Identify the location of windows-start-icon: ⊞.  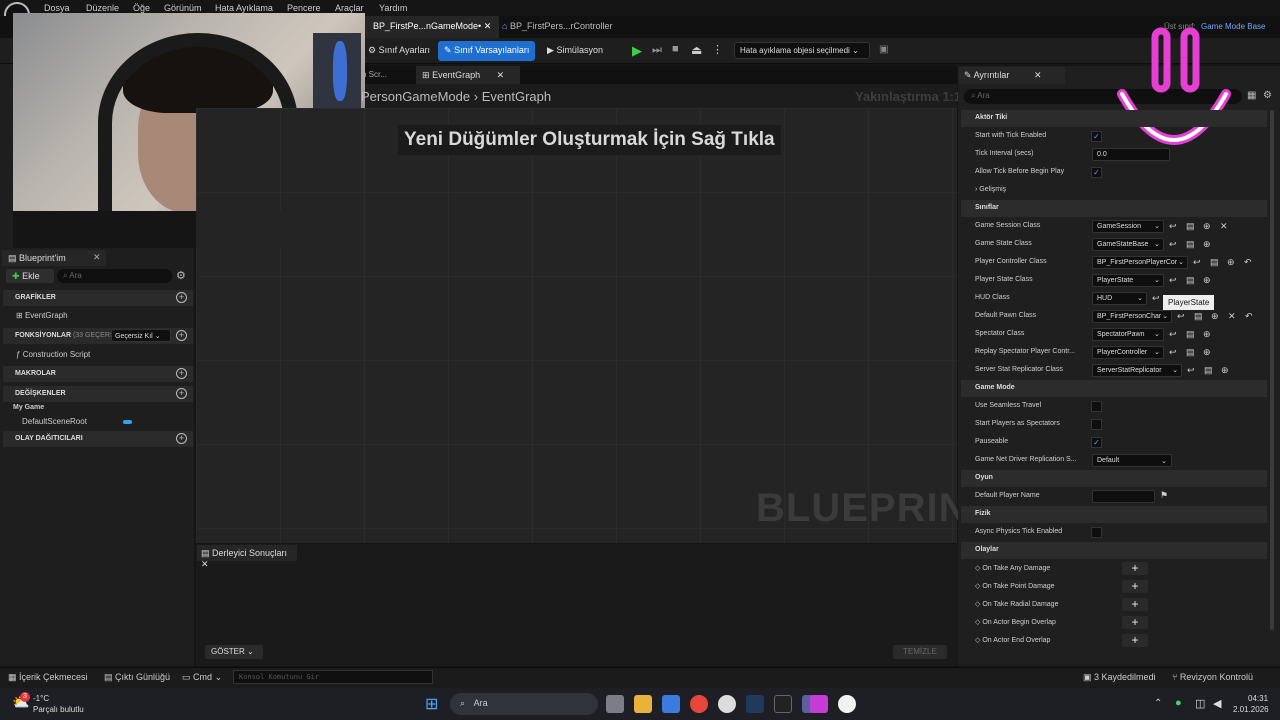
(431, 704).